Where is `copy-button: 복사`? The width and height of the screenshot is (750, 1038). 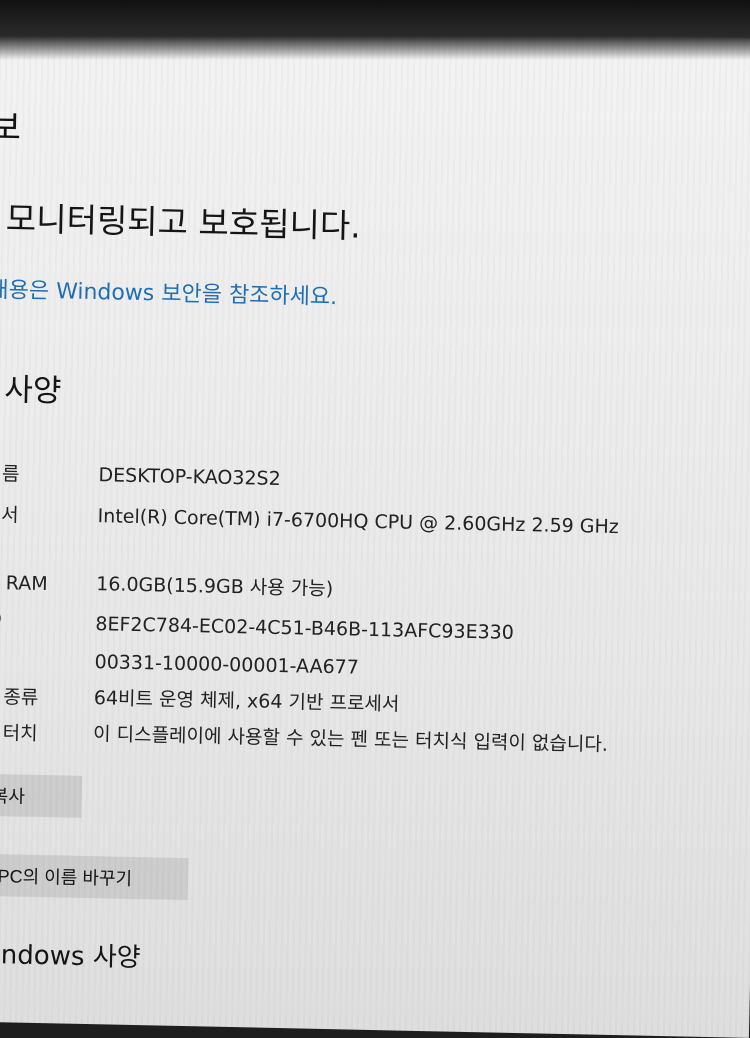
copy-button: 복사 is located at coordinates (41, 795).